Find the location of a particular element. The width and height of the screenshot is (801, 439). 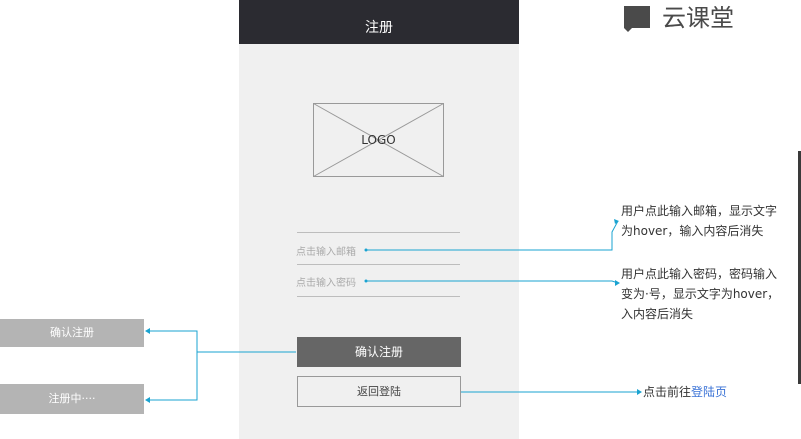

email-connector is located at coordinates (492, 235).